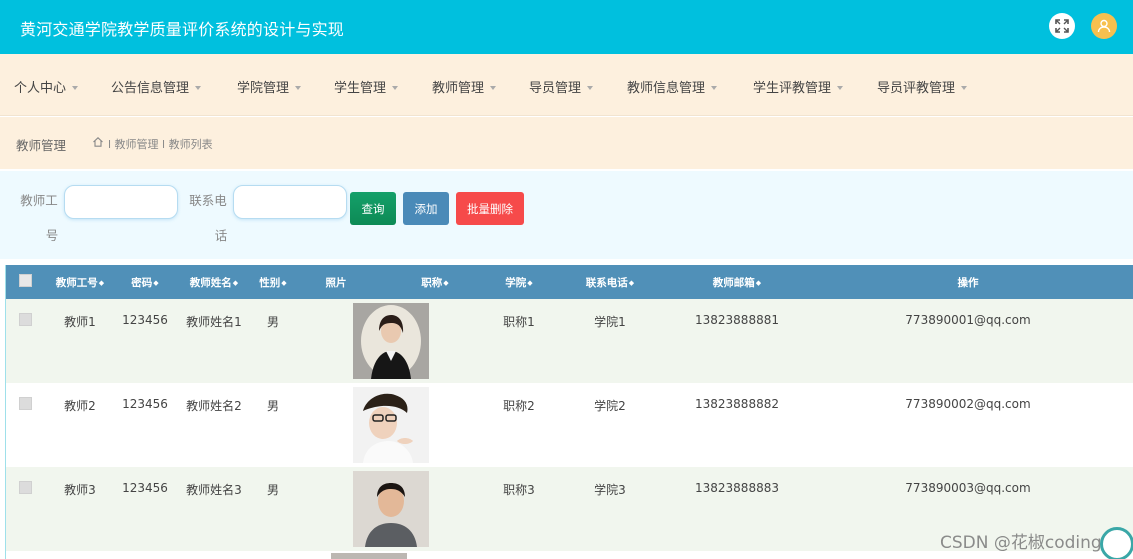 The height and width of the screenshot is (559, 1133). I want to click on menu-item-teacher-management: 教师管理, so click(464, 86).